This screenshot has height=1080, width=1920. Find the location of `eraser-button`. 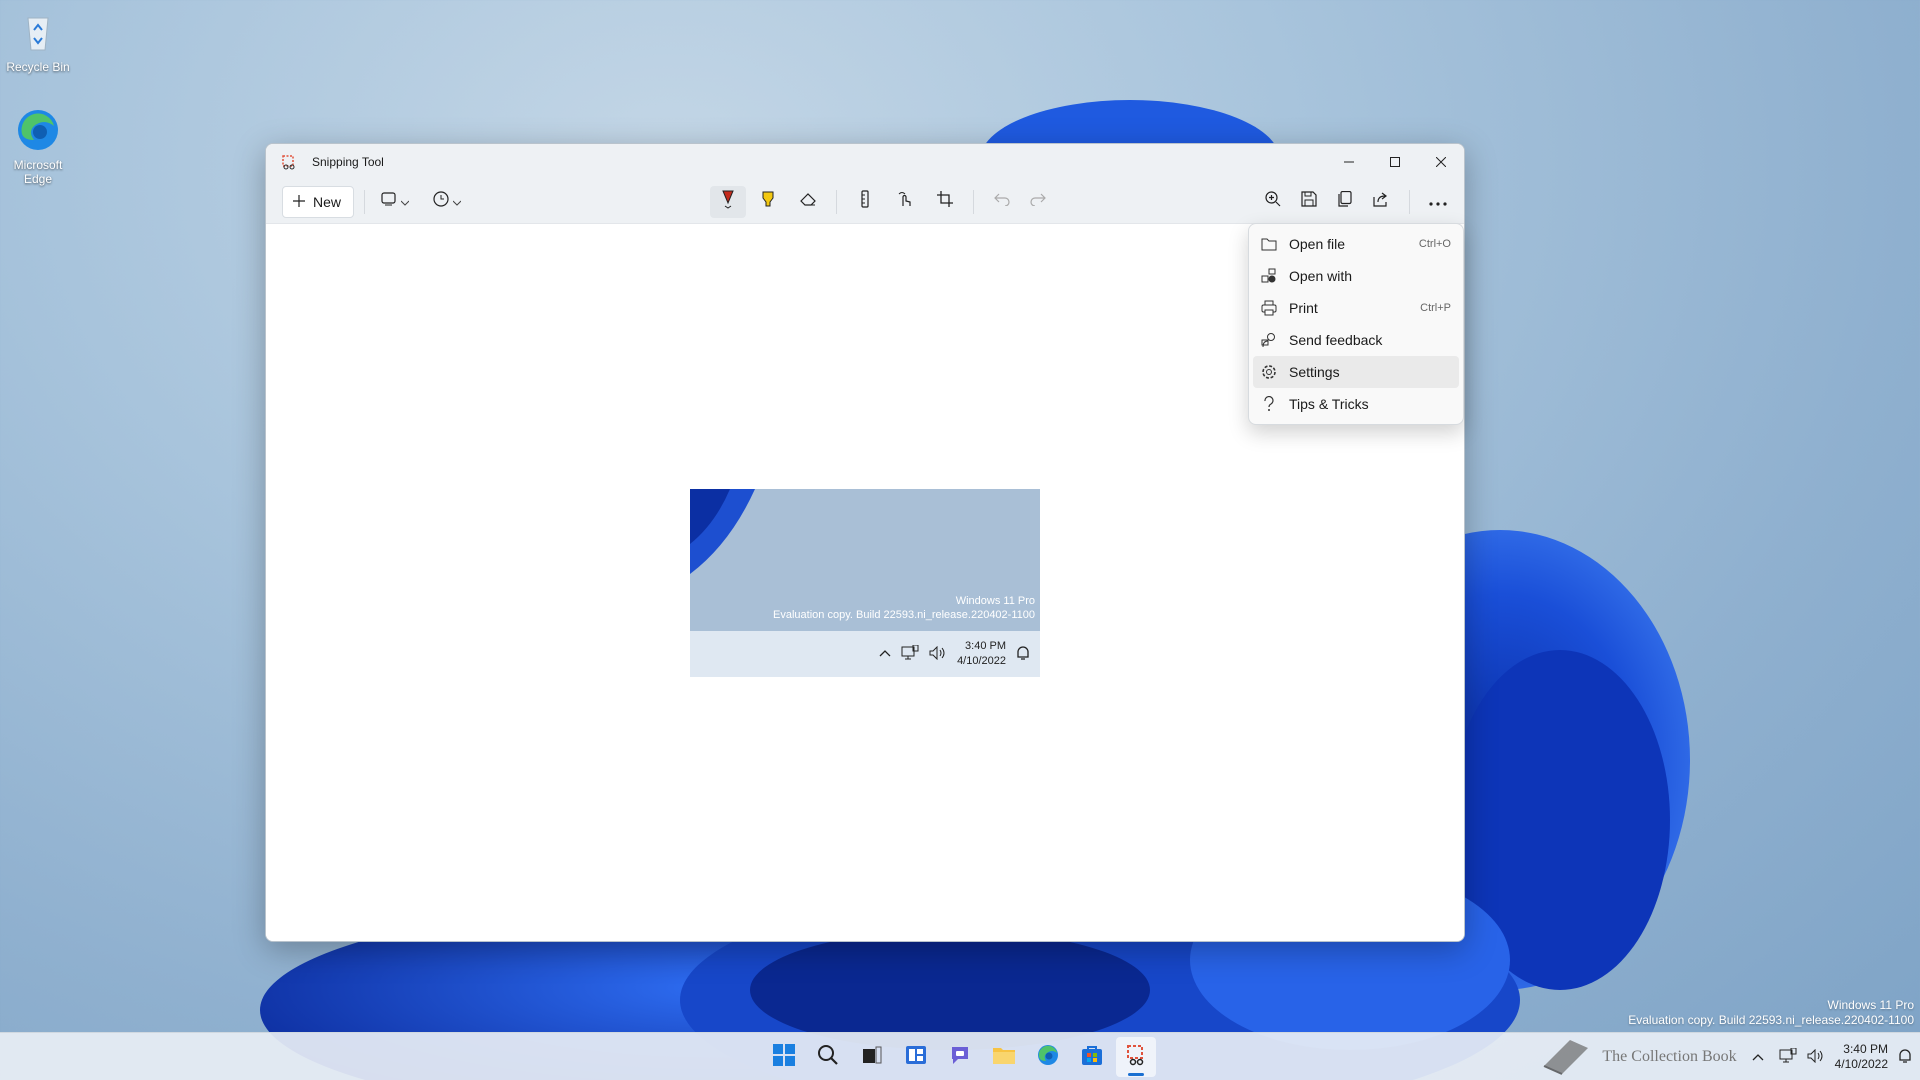

eraser-button is located at coordinates (808, 202).